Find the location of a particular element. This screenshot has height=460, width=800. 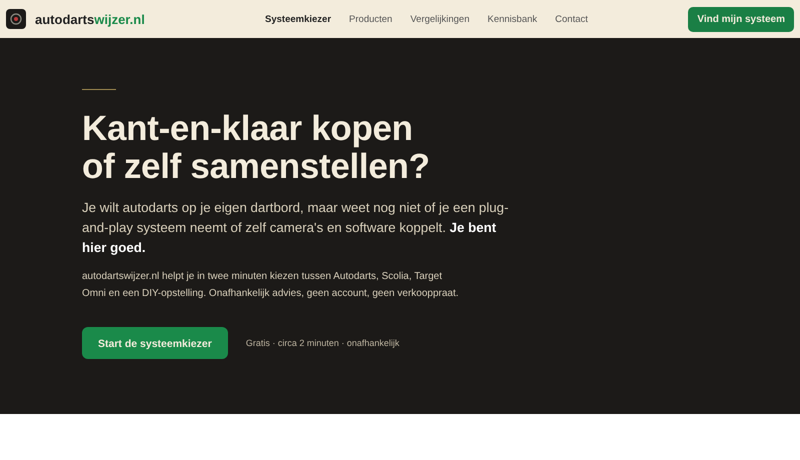

nav-link: Vergelijkingen is located at coordinates (439, 19).